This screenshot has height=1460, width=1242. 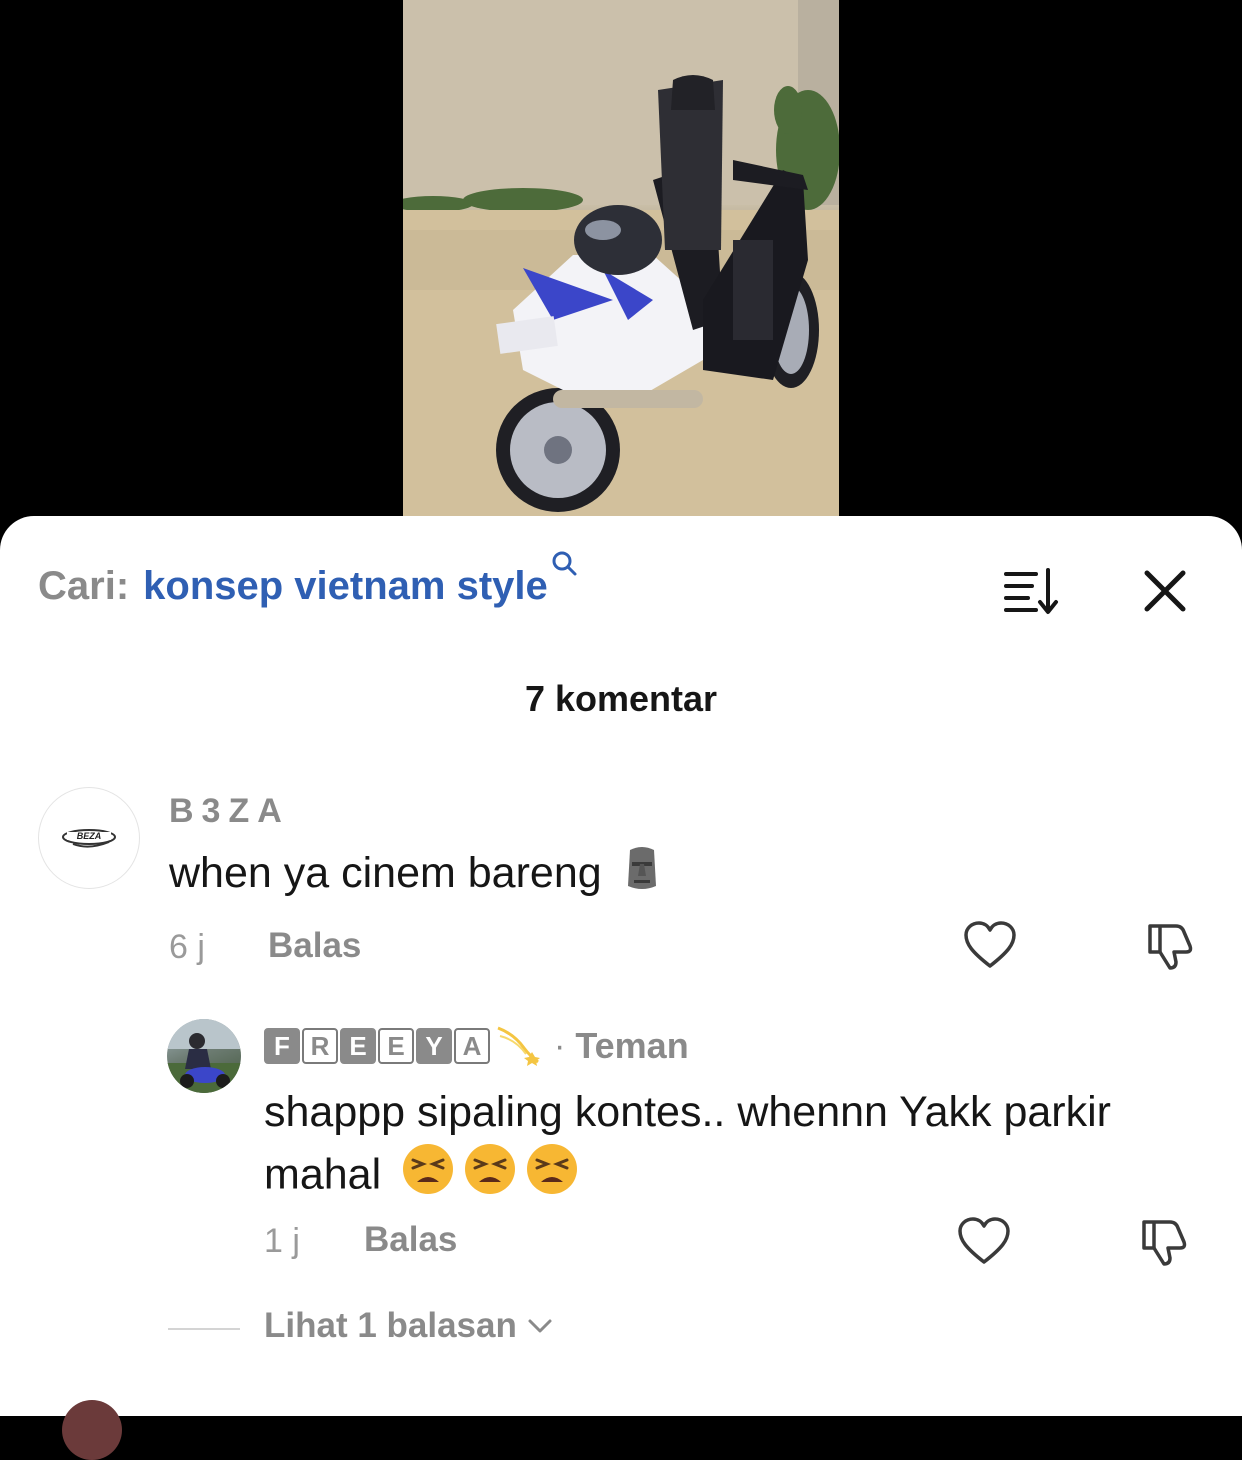 What do you see at coordinates (632, 1045) in the screenshot?
I see `friend-badge: Teman` at bounding box center [632, 1045].